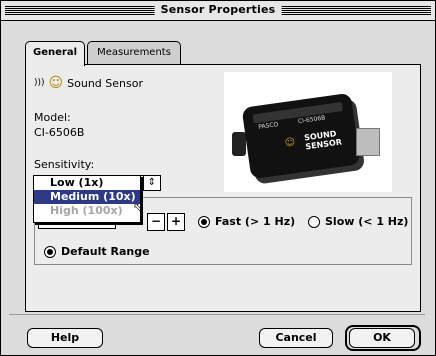 This screenshot has height=356, width=436. Describe the element at coordinates (105, 83) in the screenshot. I see `sensor-name: Sound Sensor` at that location.